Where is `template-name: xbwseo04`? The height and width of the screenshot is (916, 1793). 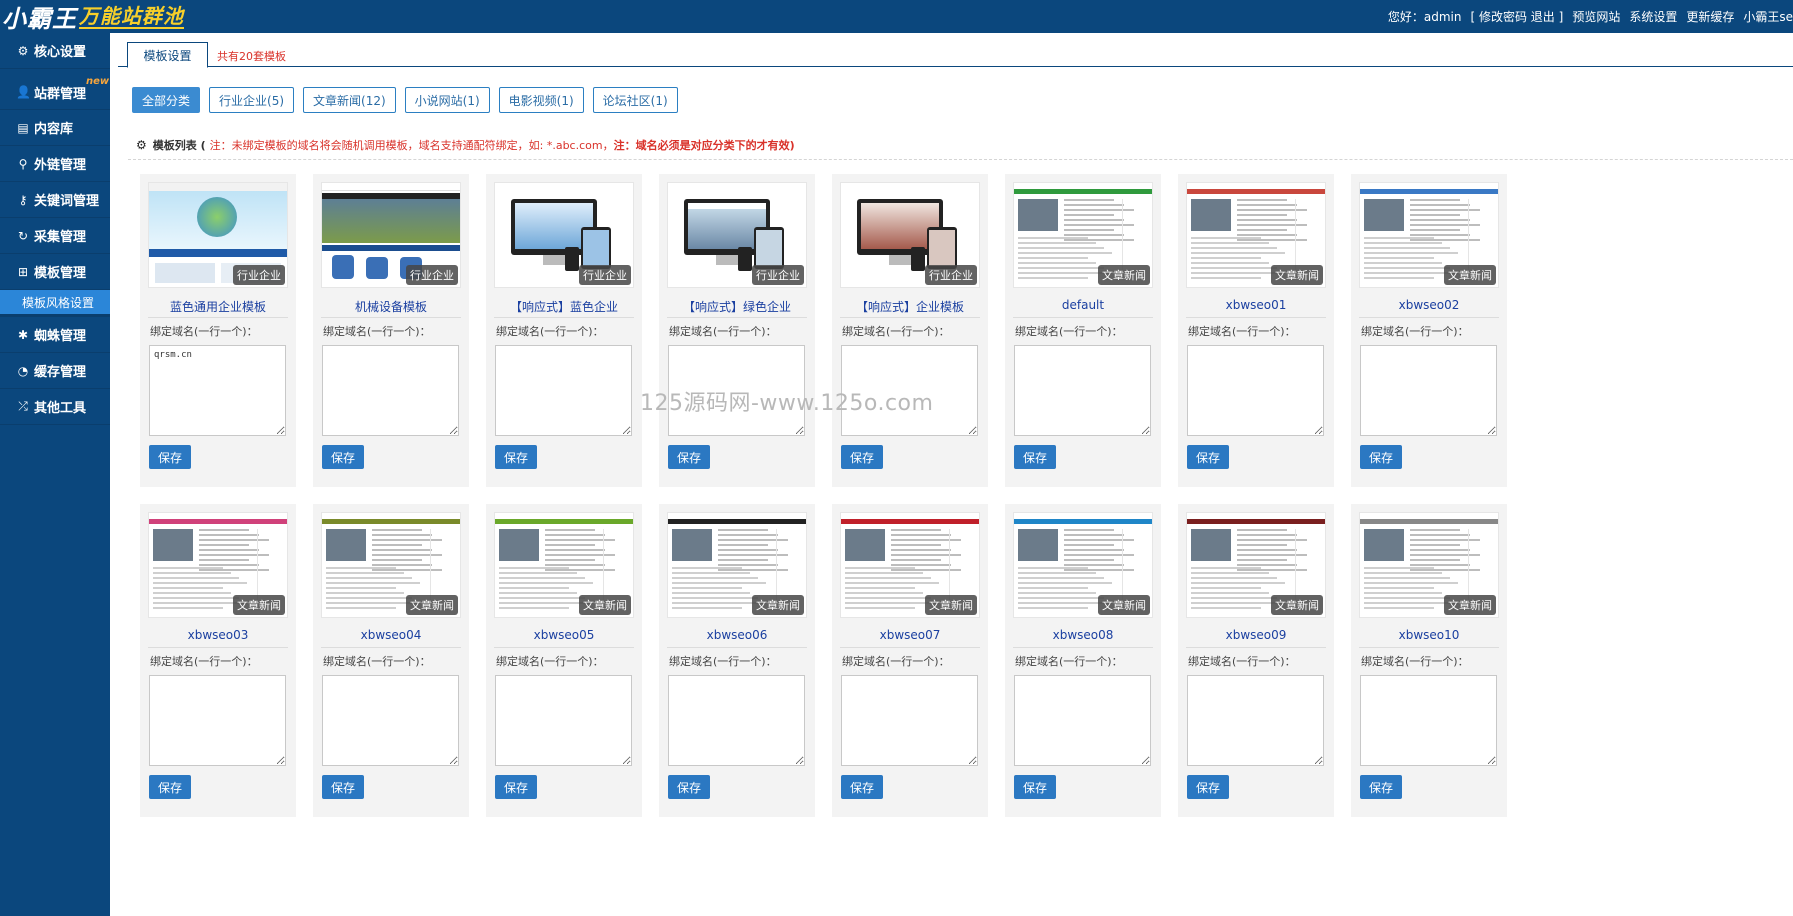
template-name: xbwseo04 is located at coordinates (391, 635).